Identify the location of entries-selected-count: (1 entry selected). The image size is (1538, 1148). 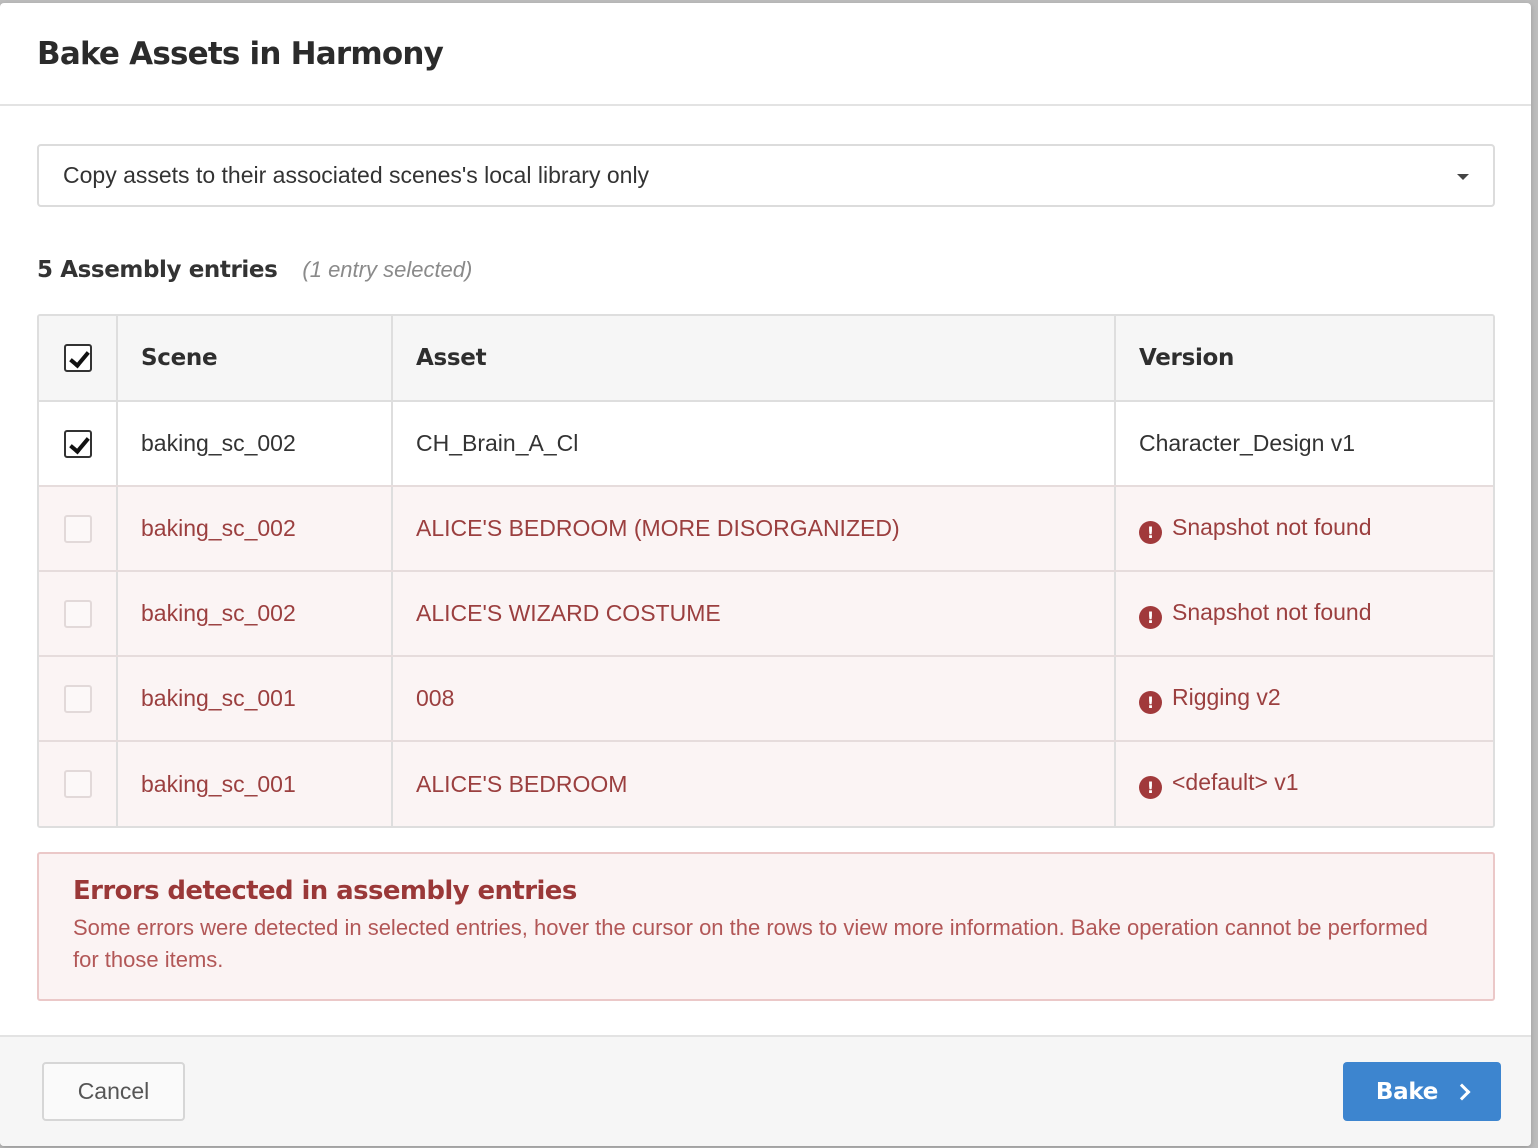
(387, 269).